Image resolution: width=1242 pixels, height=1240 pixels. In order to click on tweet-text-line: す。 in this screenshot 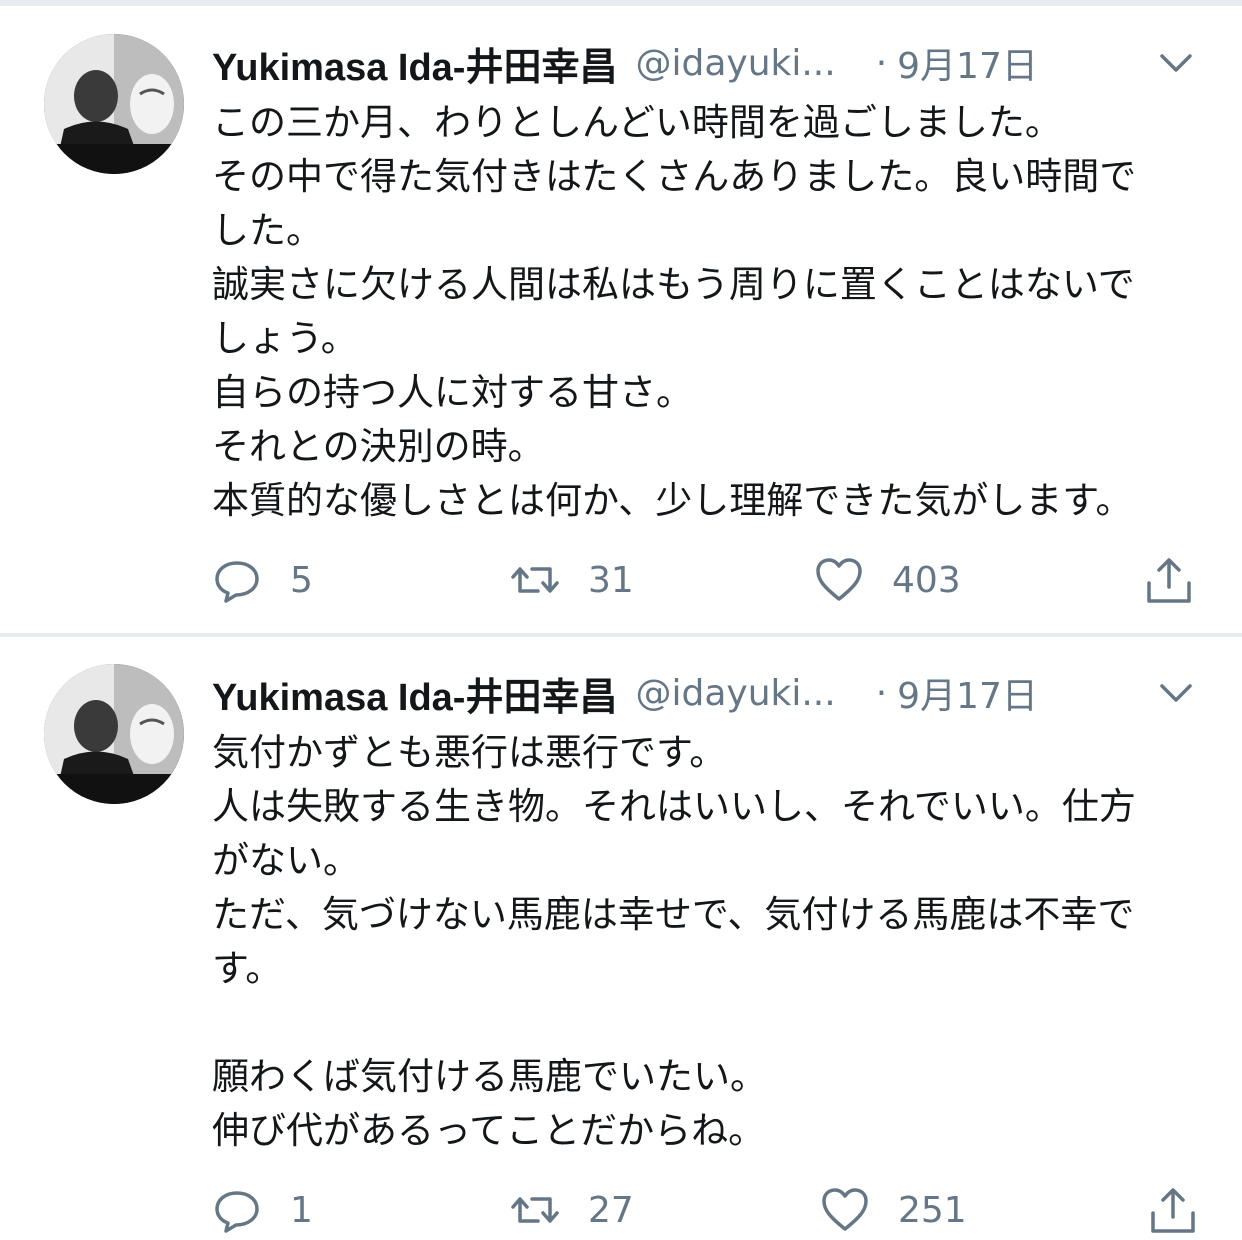, I will do `click(247, 968)`.